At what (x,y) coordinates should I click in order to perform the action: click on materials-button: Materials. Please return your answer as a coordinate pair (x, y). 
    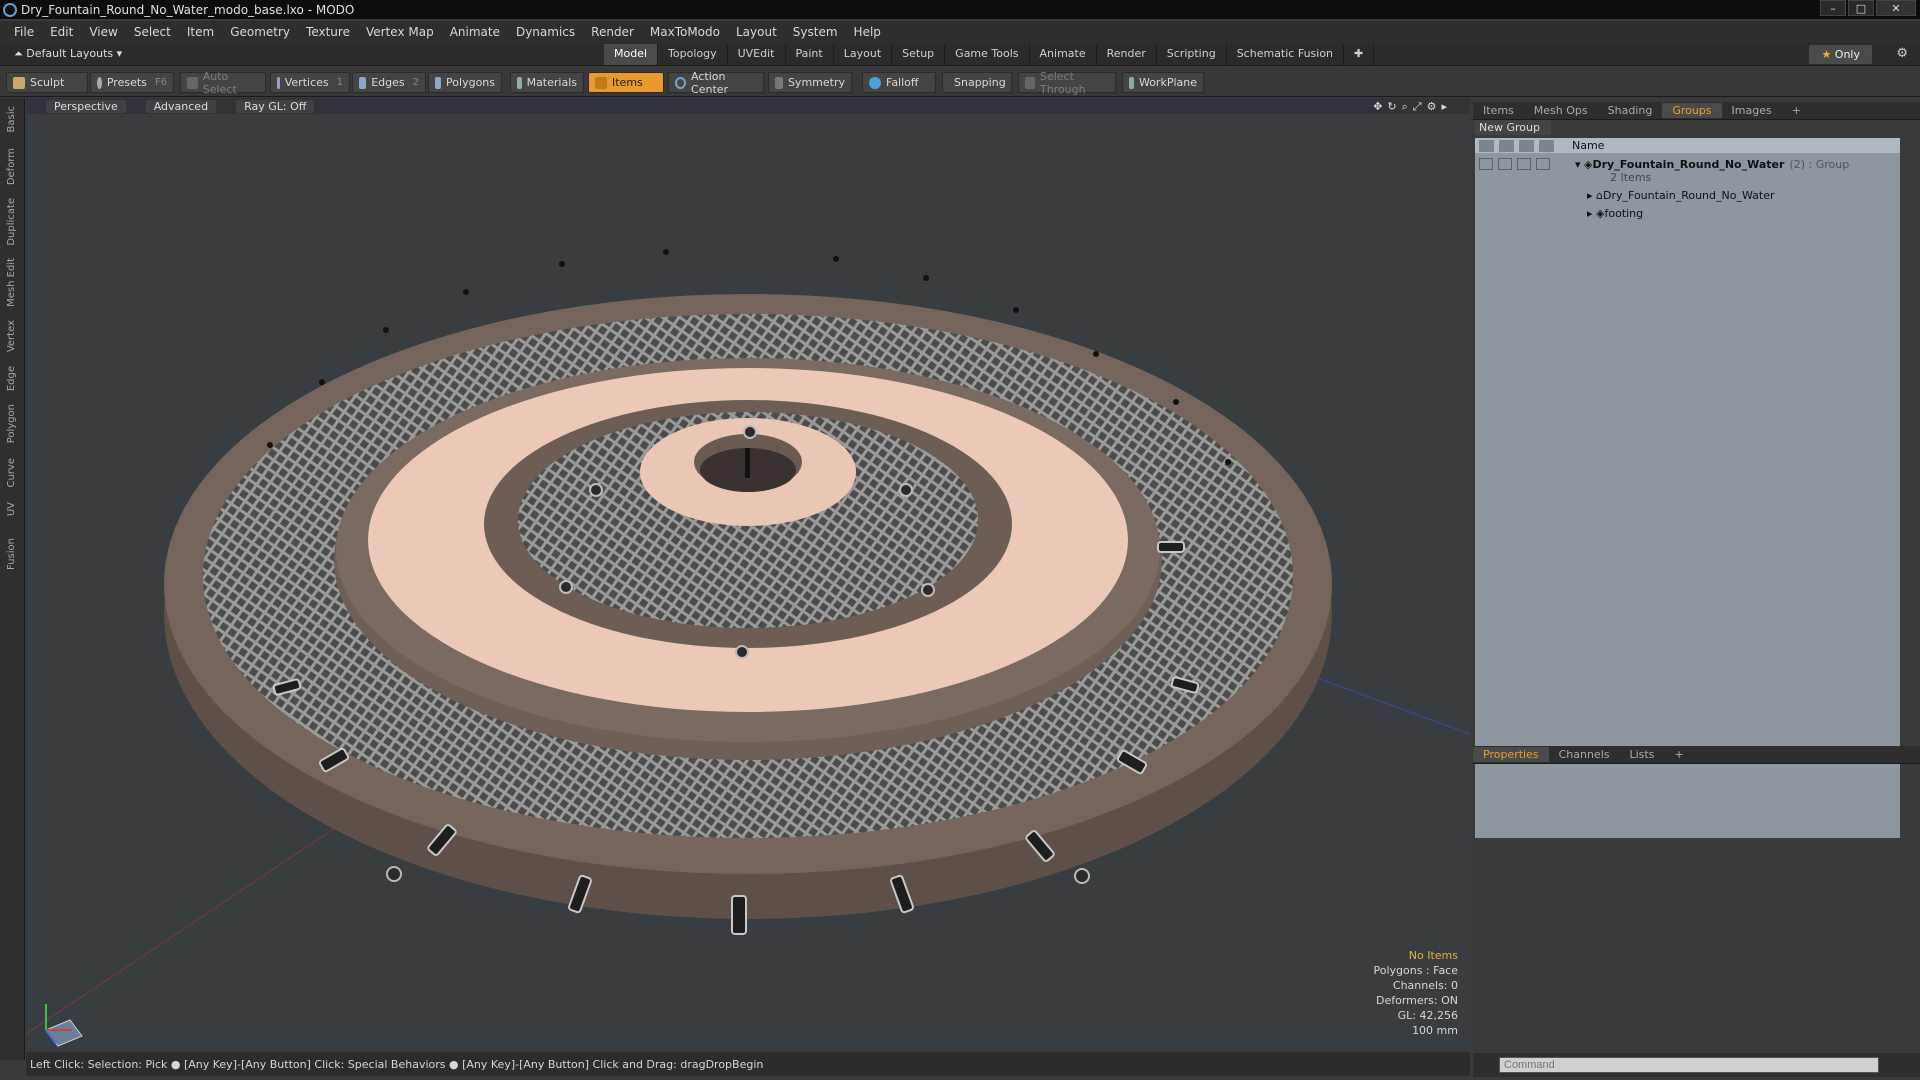
    Looking at the image, I should click on (547, 82).